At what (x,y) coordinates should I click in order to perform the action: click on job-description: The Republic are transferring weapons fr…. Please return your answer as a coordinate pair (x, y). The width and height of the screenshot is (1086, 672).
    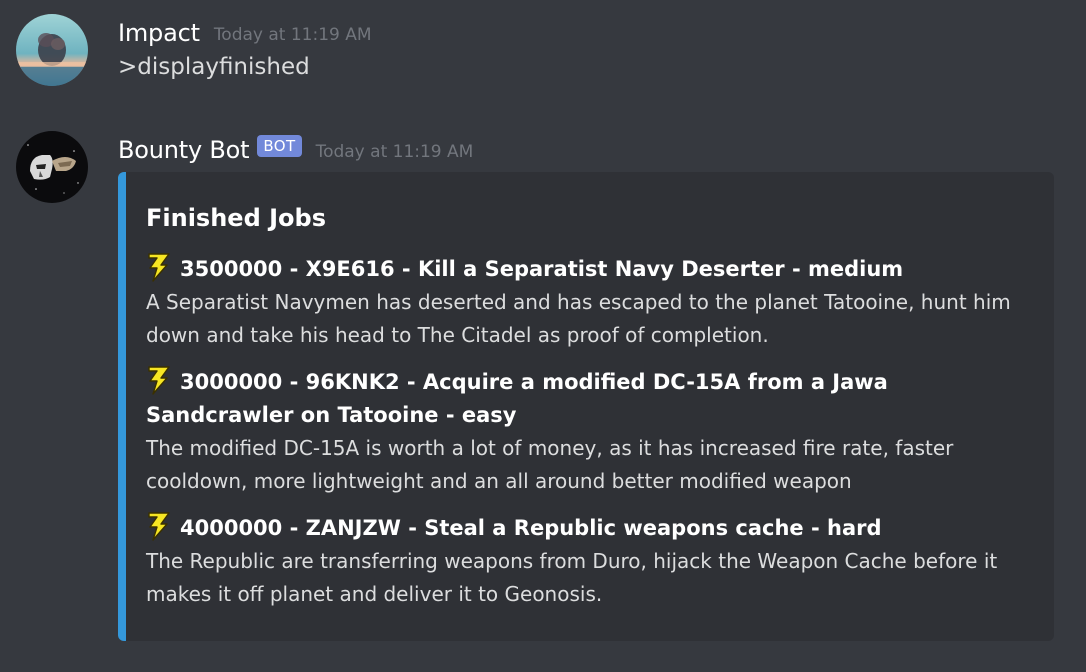
    Looking at the image, I should click on (572, 577).